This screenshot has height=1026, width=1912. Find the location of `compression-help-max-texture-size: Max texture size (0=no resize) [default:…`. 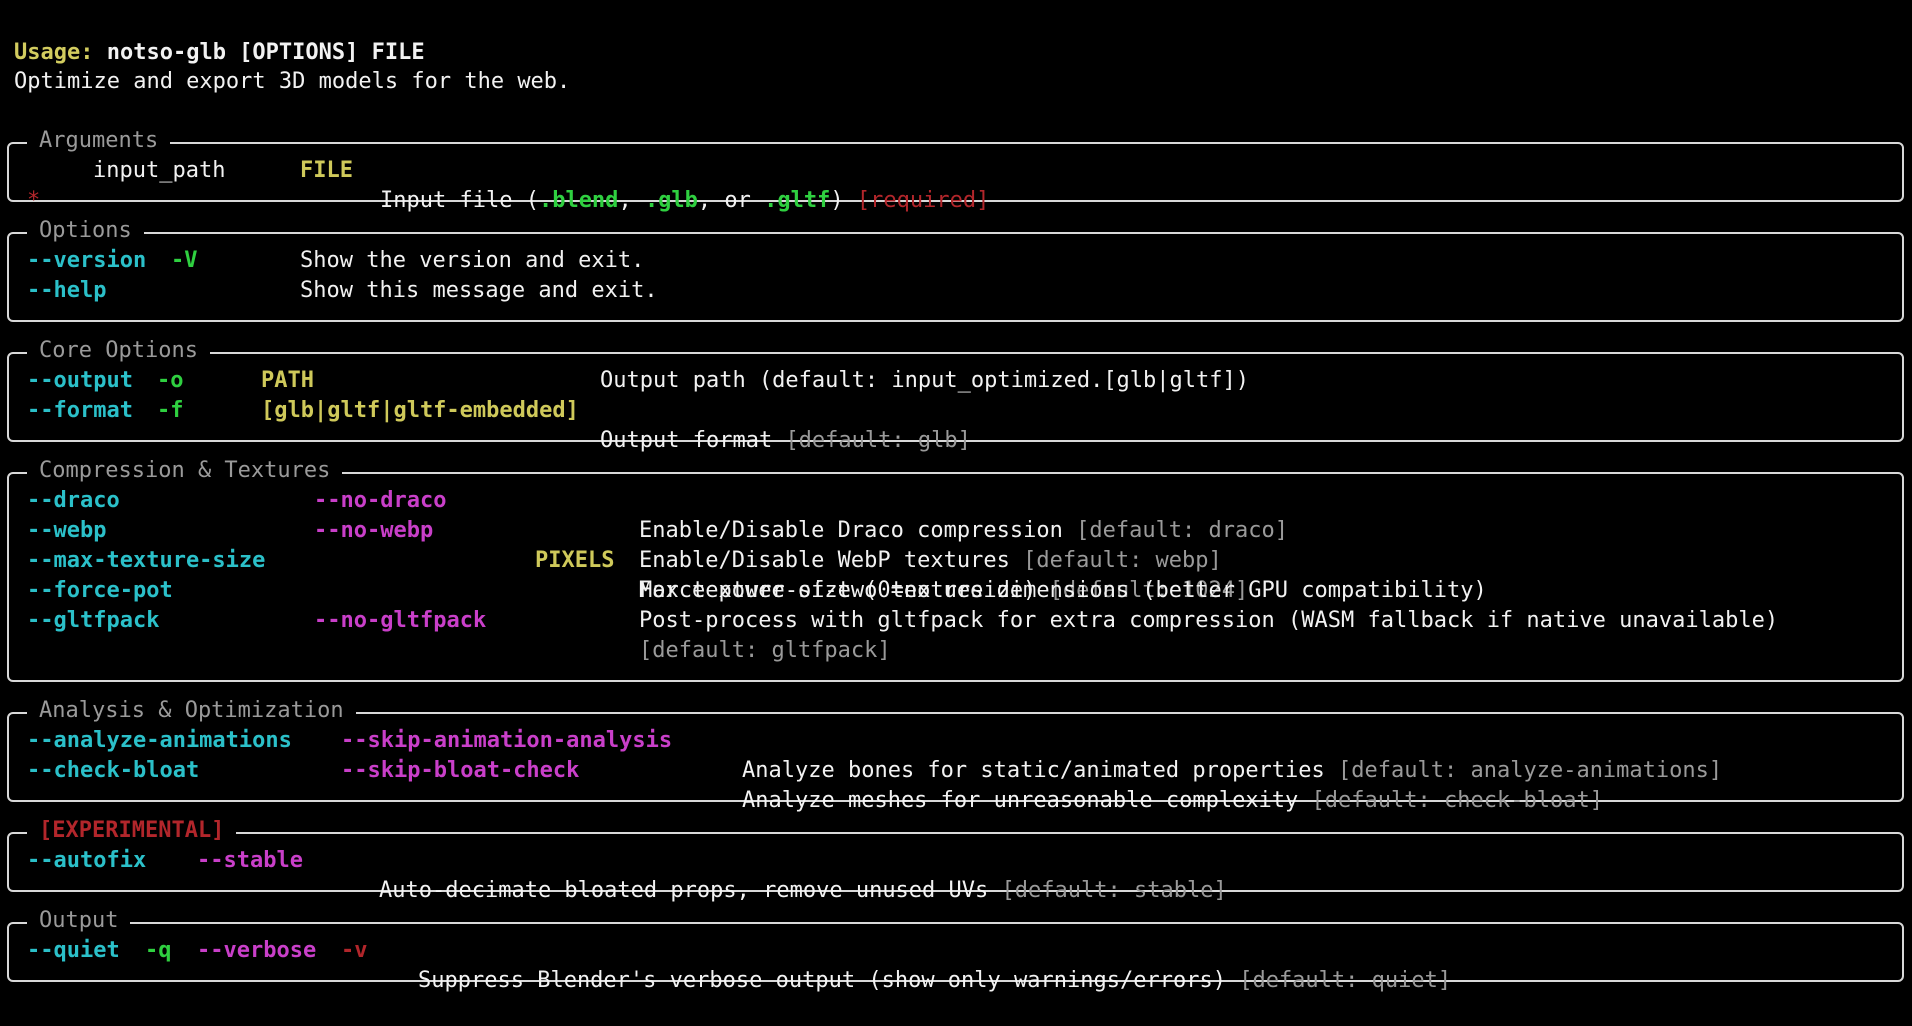

compression-help-max-texture-size: Max texture size (0=no resize) [default:… is located at coordinates (943, 574).